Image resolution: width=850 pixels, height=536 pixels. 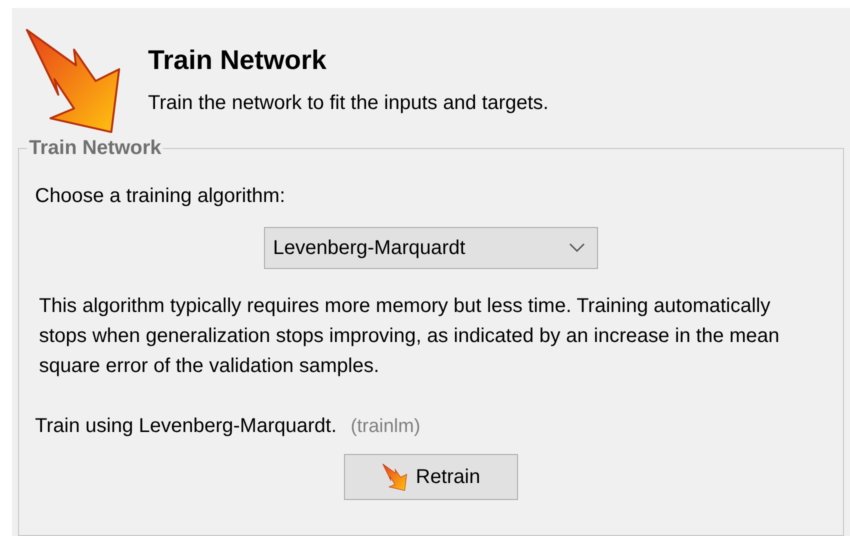 I want to click on retrain-button: Retrain, so click(x=431, y=477).